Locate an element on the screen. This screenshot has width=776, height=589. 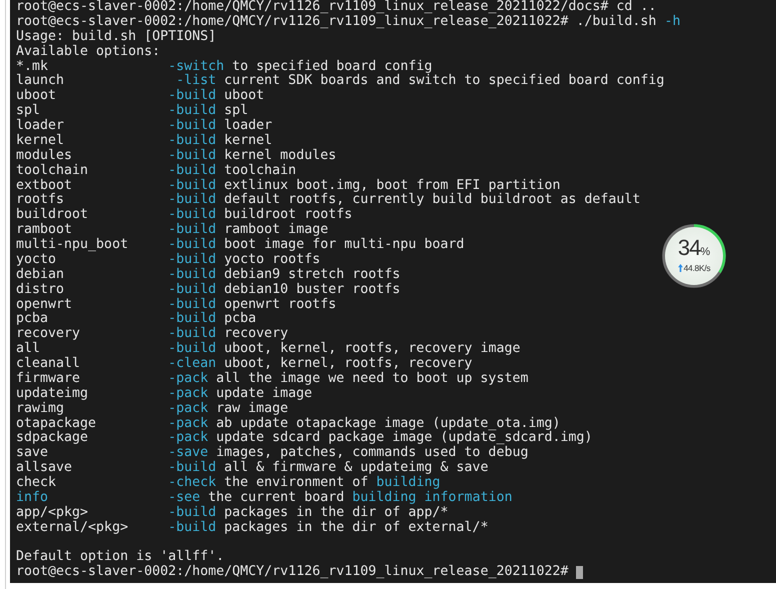
option-description: debian9 stretch rootfs is located at coordinates (312, 275).